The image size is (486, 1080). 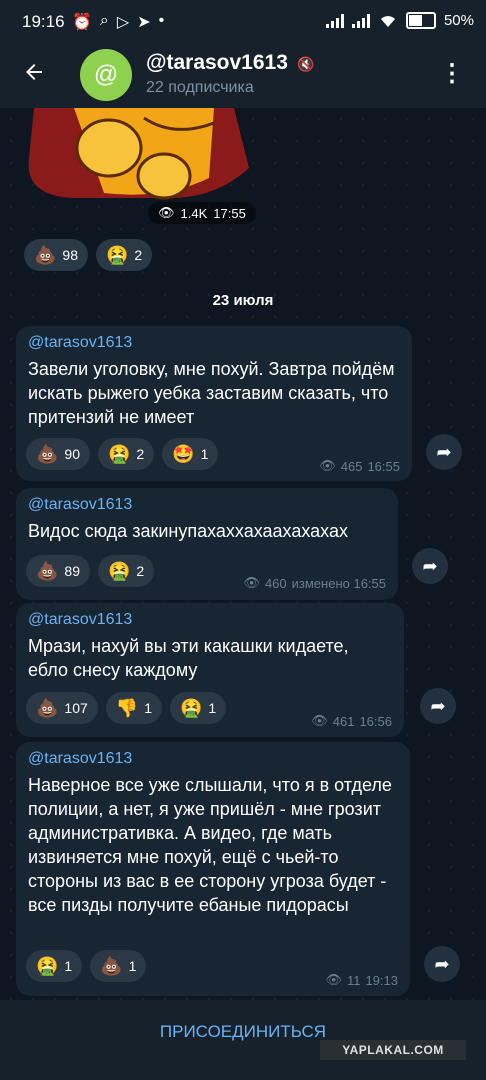 I want to click on reaction-pill: 💩 89, so click(x=58, y=571).